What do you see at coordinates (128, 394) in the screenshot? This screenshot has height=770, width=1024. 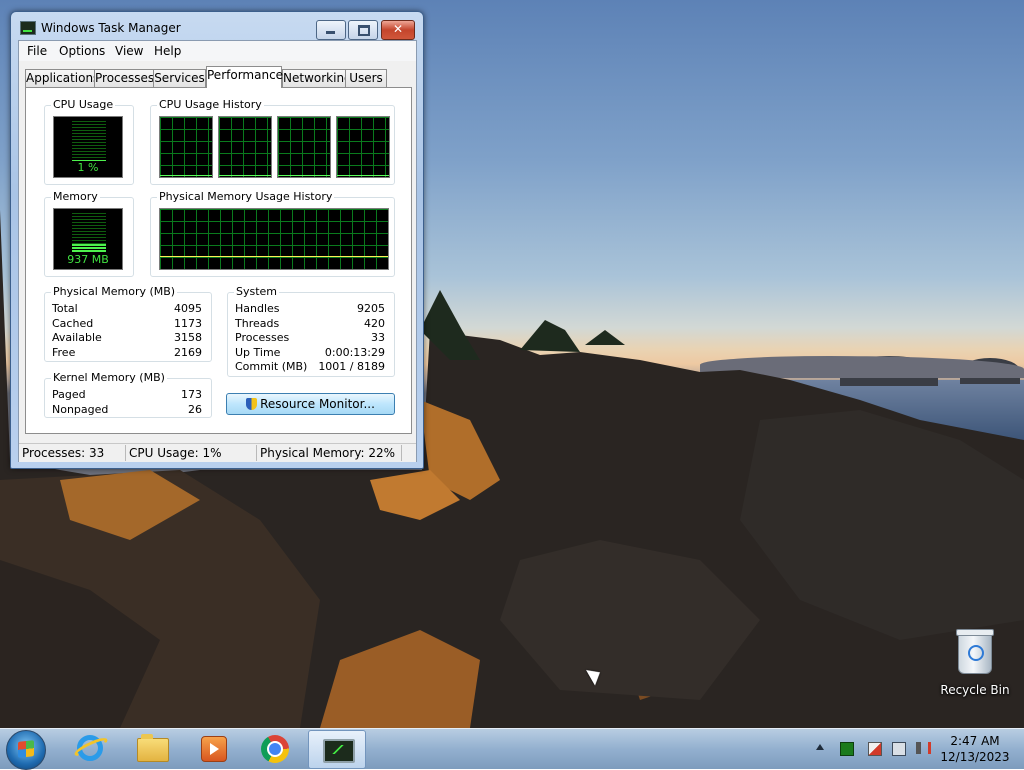 I see `kernel-memory-group: Kernel Memory (MB) Paged 173 Nonpaged 26` at bounding box center [128, 394].